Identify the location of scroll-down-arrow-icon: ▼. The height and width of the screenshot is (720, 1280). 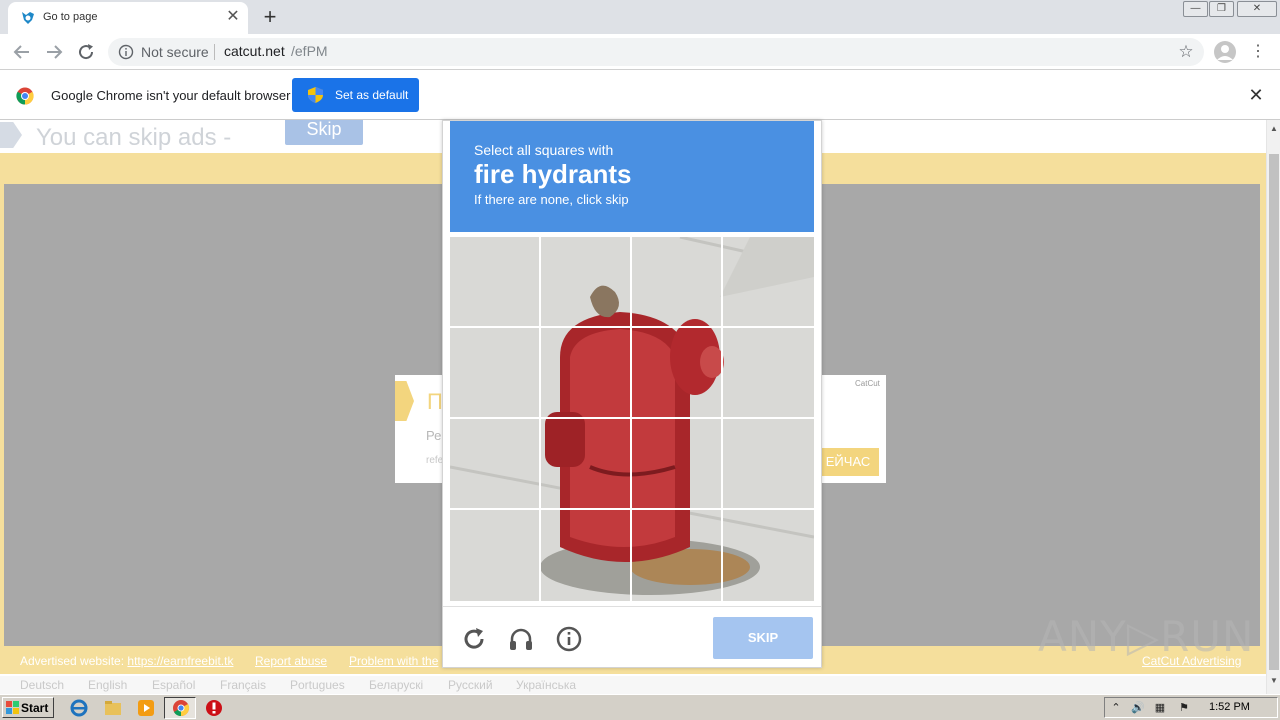
(1273, 681).